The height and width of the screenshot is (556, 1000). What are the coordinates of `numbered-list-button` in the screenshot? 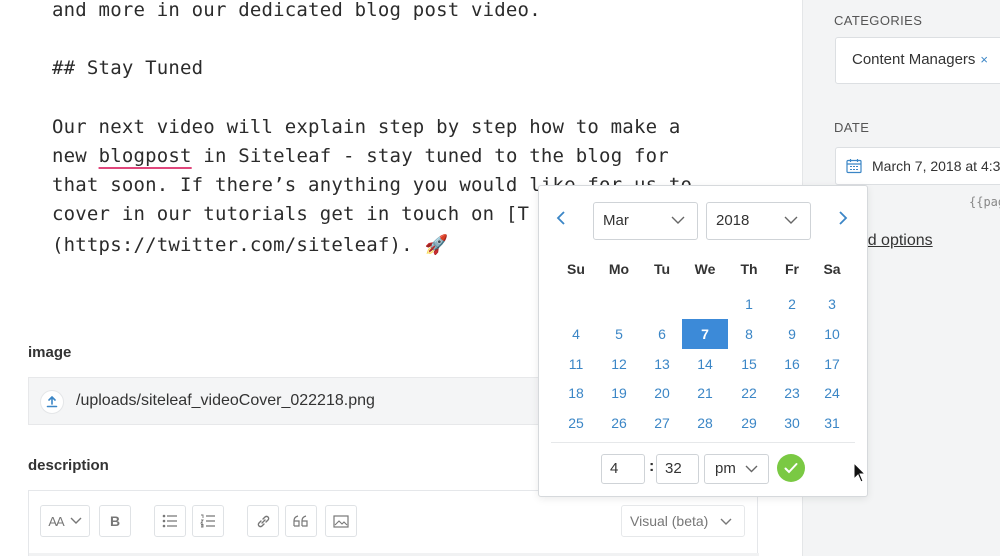 It's located at (208, 521).